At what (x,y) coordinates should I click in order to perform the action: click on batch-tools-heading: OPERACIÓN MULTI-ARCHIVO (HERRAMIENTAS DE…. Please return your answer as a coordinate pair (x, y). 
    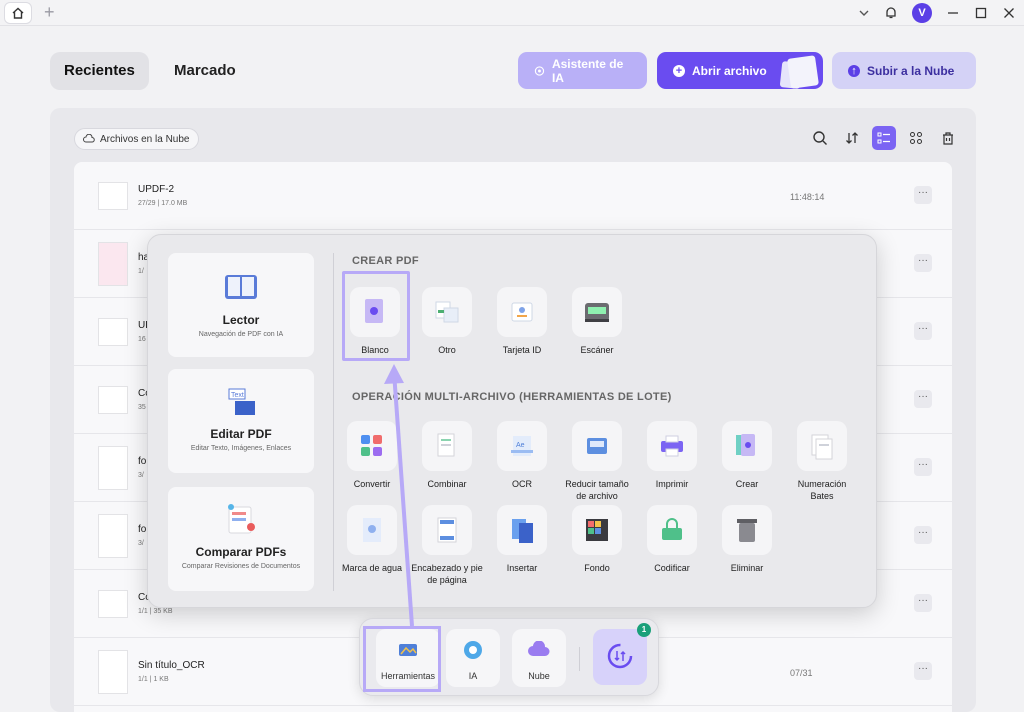
    Looking at the image, I should click on (512, 397).